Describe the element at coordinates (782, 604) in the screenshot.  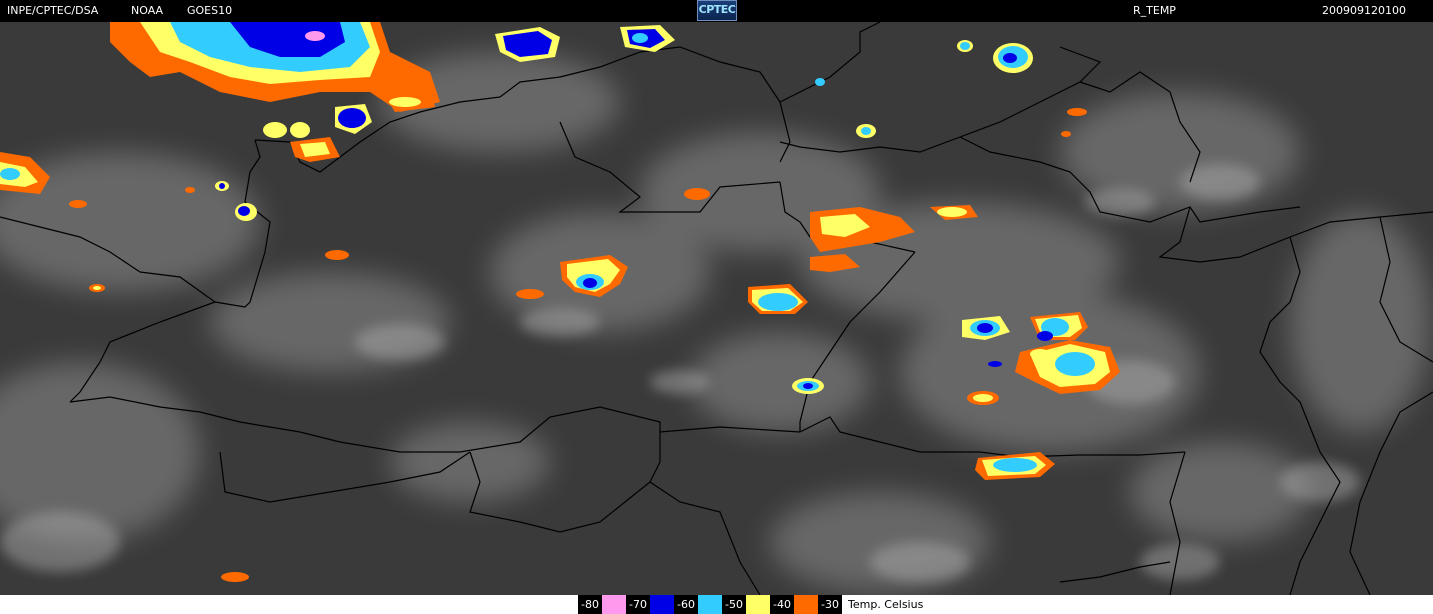
I see `legend-label-5: -40` at that location.